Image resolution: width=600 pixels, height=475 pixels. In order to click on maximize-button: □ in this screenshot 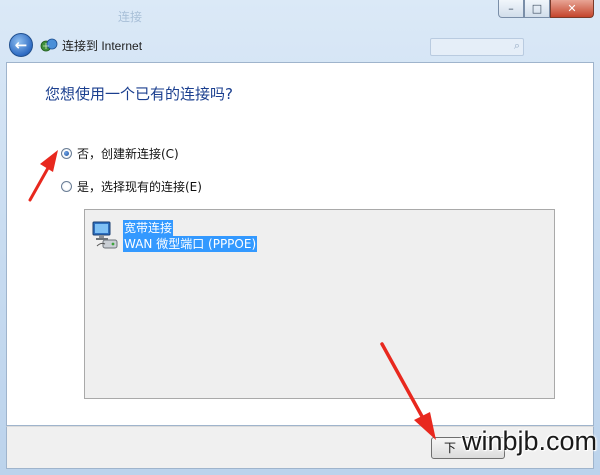, I will do `click(537, 9)`.